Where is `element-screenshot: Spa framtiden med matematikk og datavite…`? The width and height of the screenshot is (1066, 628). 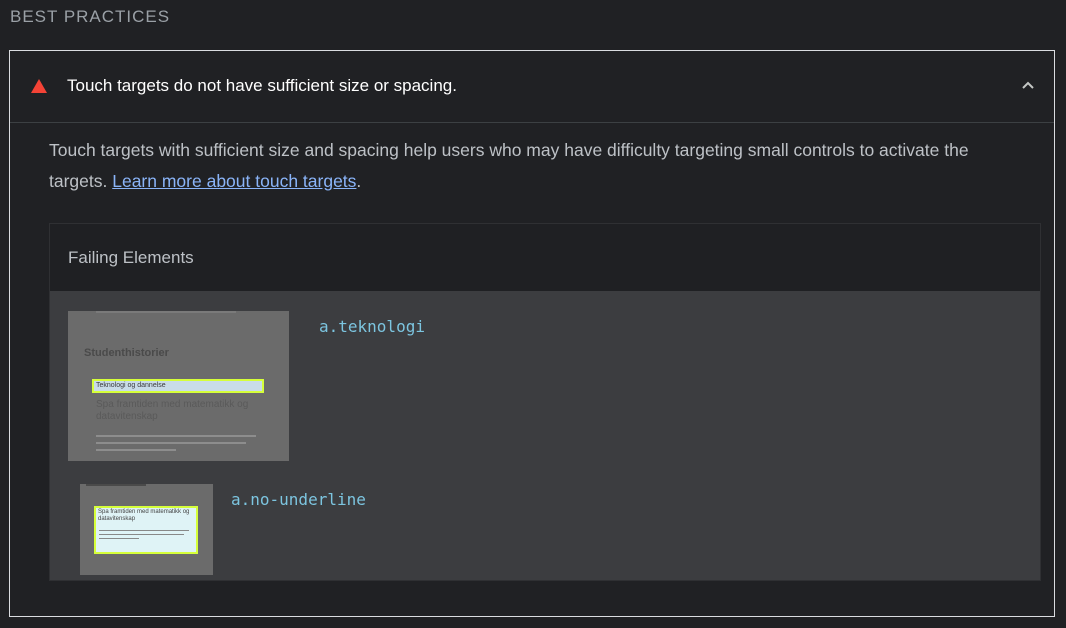
element-screenshot: Spa framtiden med matematikk og datavite… is located at coordinates (146, 529).